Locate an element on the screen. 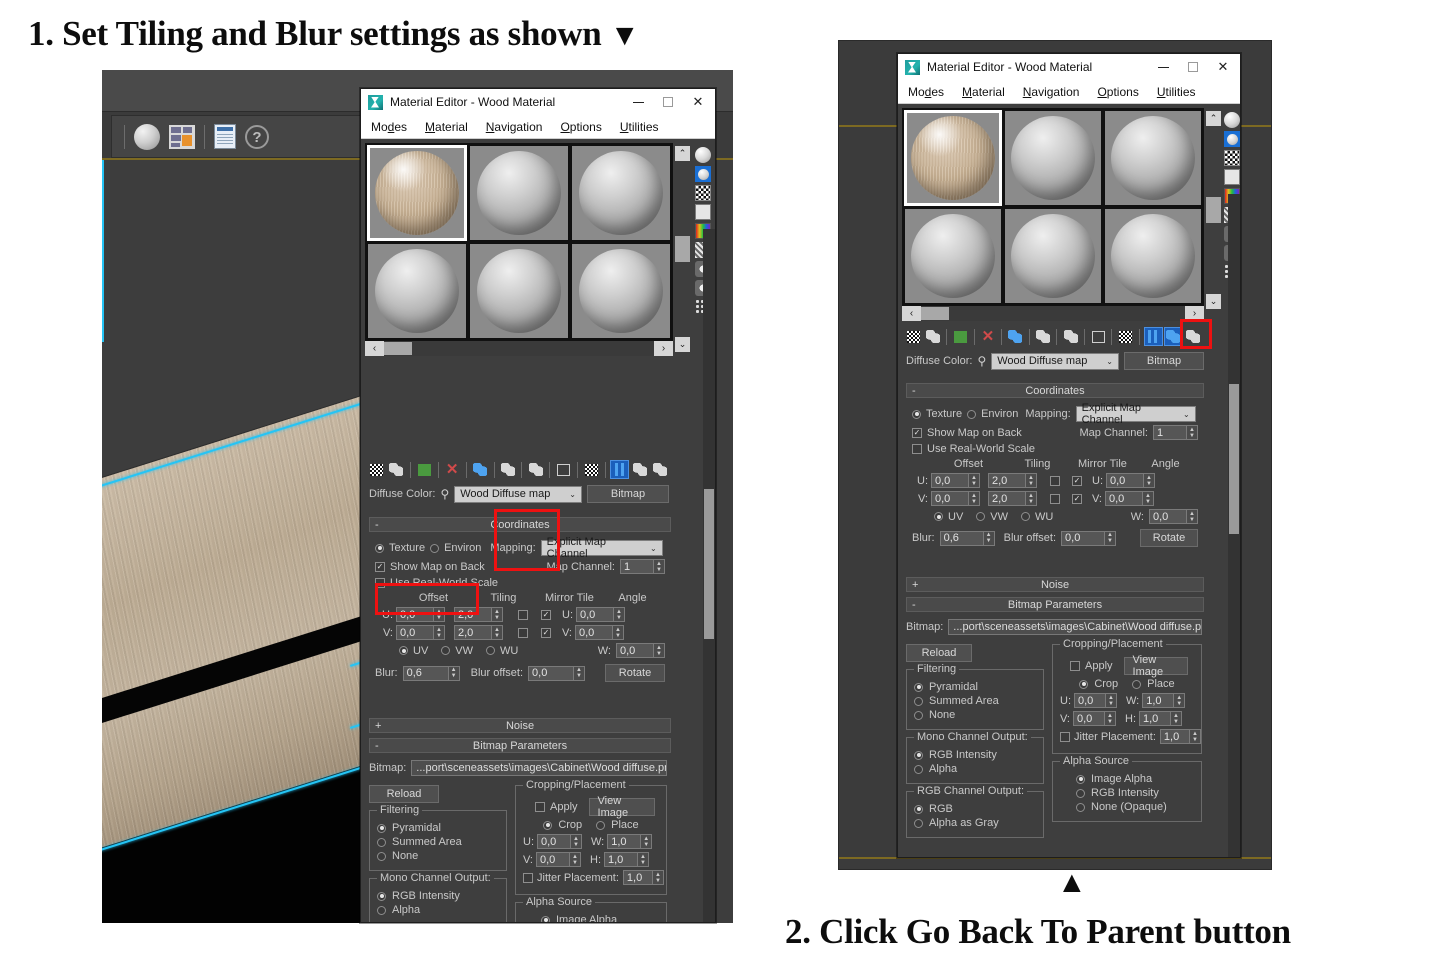  view-image-button: View Image is located at coordinates (621, 807).